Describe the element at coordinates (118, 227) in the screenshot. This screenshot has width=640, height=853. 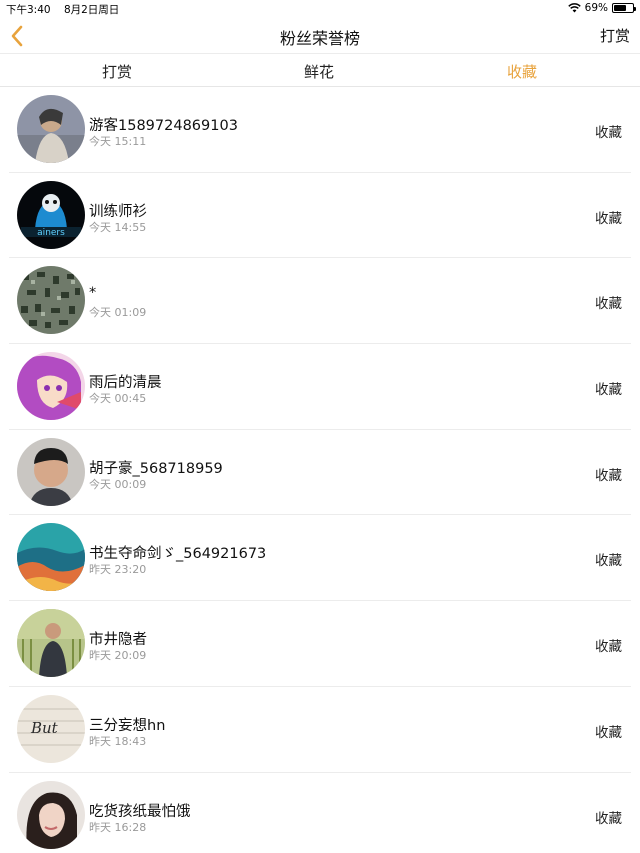
I see `timestamp: 今天 14:55` at that location.